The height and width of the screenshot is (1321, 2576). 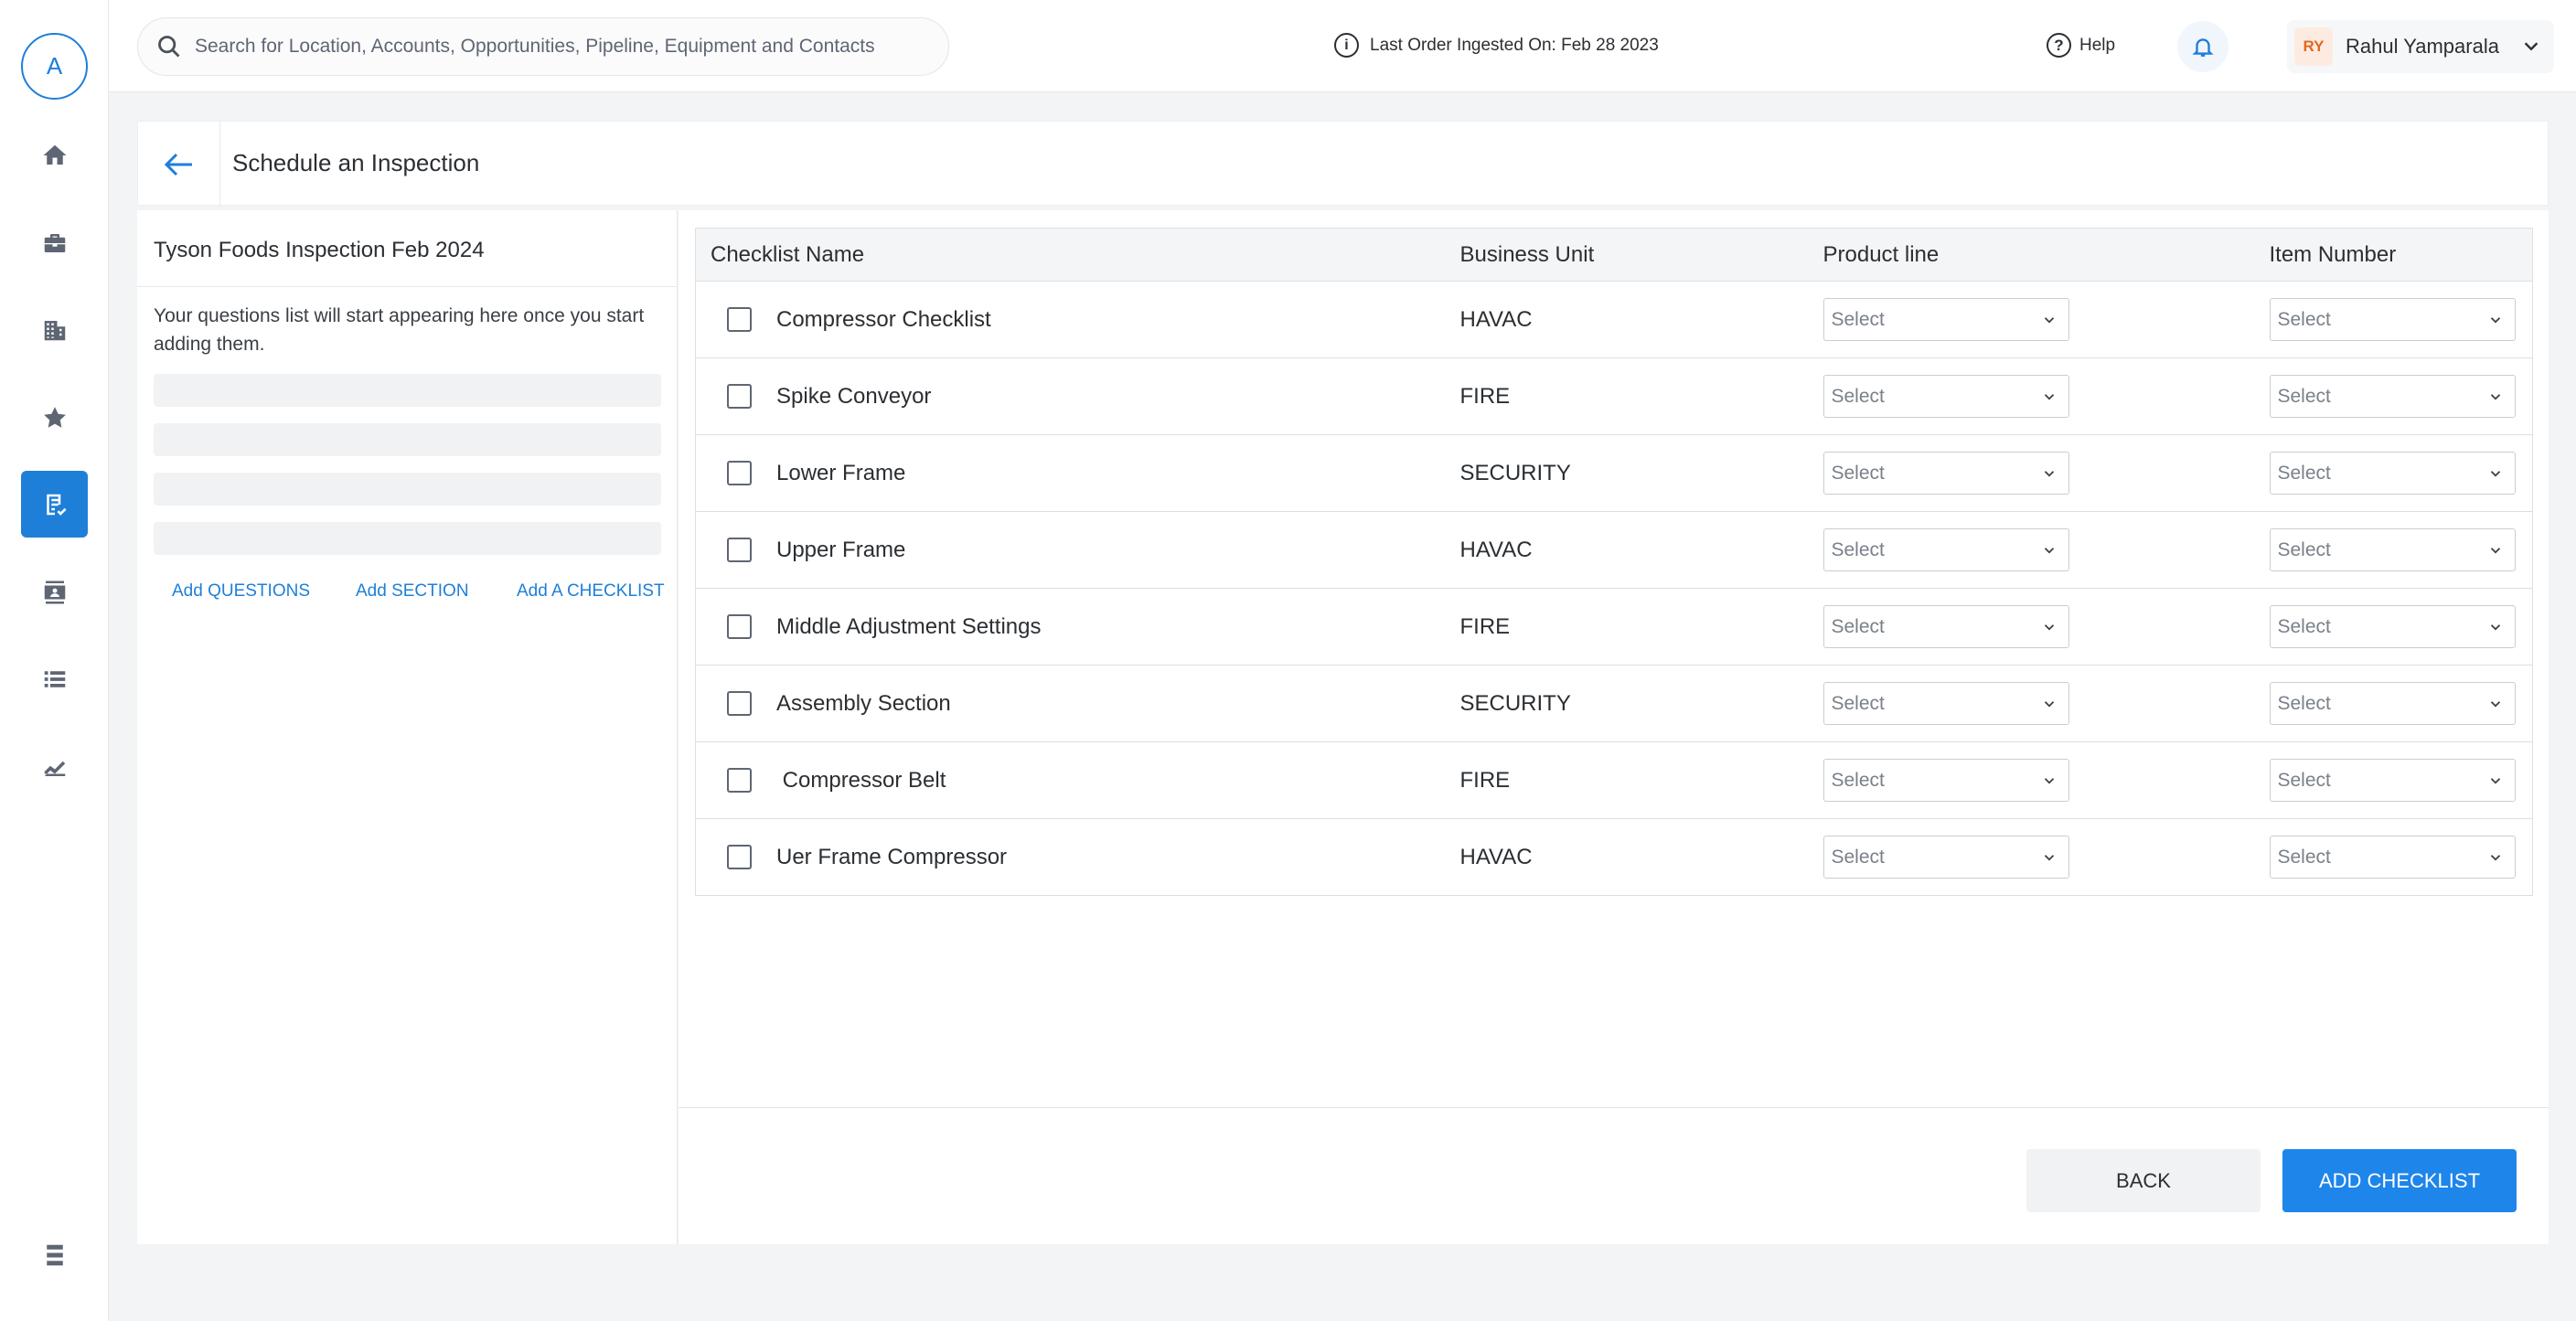 I want to click on cell-checklist-name: Lower Frame, so click(x=1070, y=473).